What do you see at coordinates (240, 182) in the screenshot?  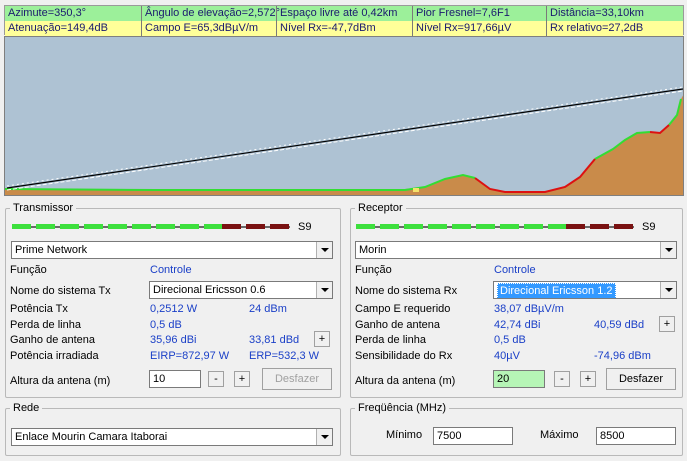 I see `green-ground-line` at bounding box center [240, 182].